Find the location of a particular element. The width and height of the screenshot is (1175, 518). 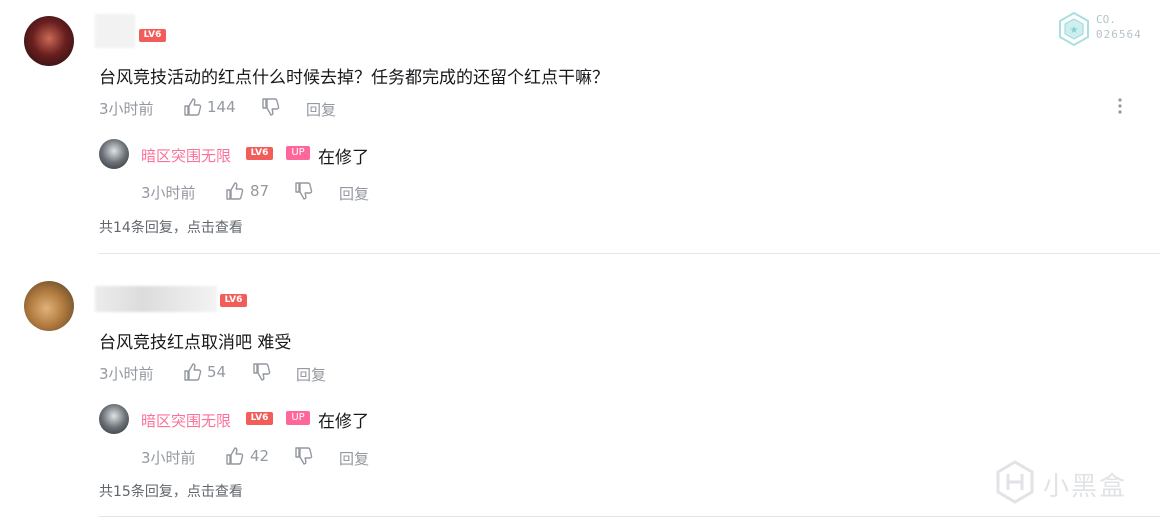

view-more-replies: 共14条回复，点击查看 is located at coordinates (171, 227).